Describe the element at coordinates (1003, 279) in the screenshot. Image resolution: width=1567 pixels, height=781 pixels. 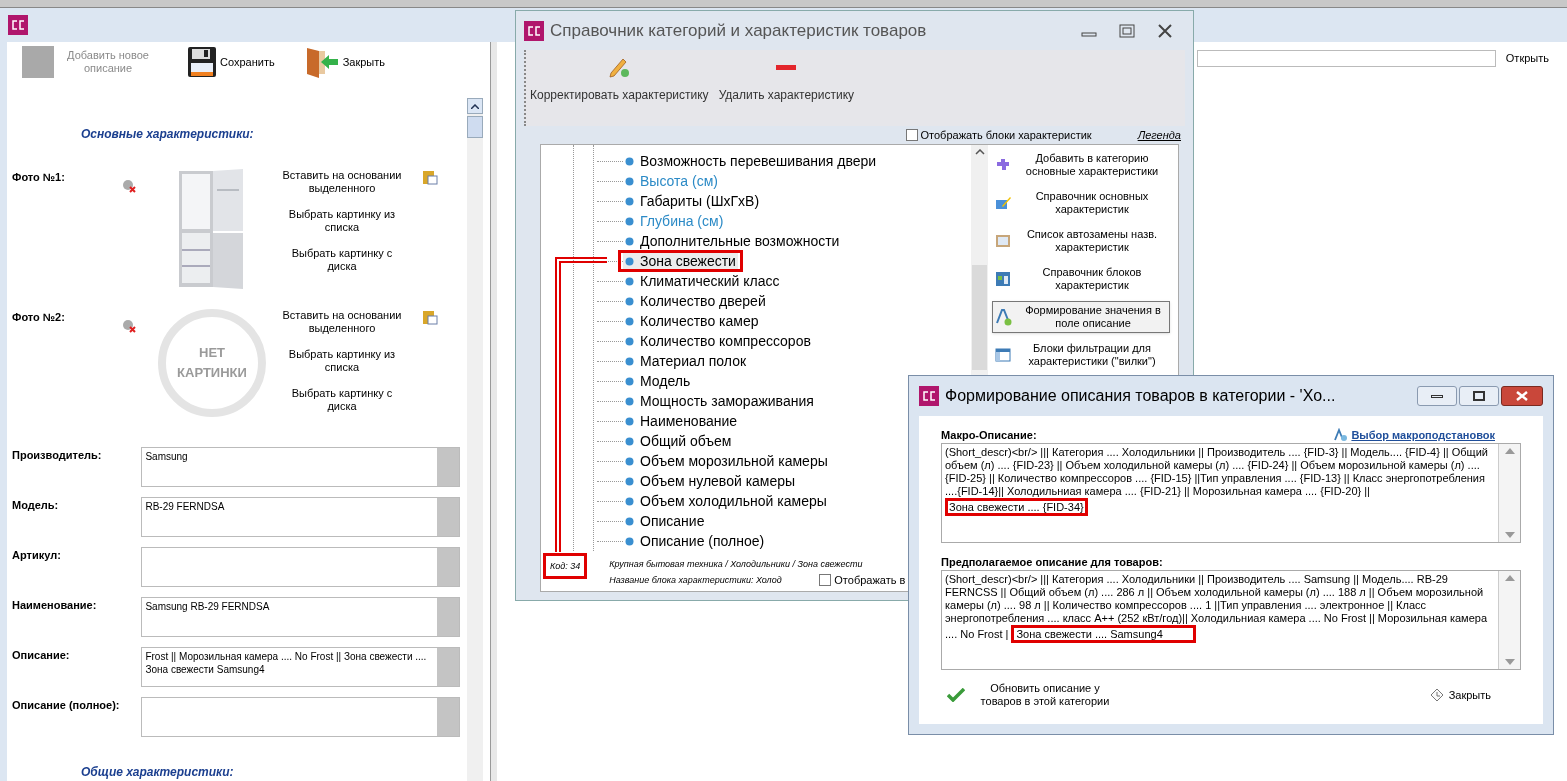
I see `window-grid-icon` at that location.